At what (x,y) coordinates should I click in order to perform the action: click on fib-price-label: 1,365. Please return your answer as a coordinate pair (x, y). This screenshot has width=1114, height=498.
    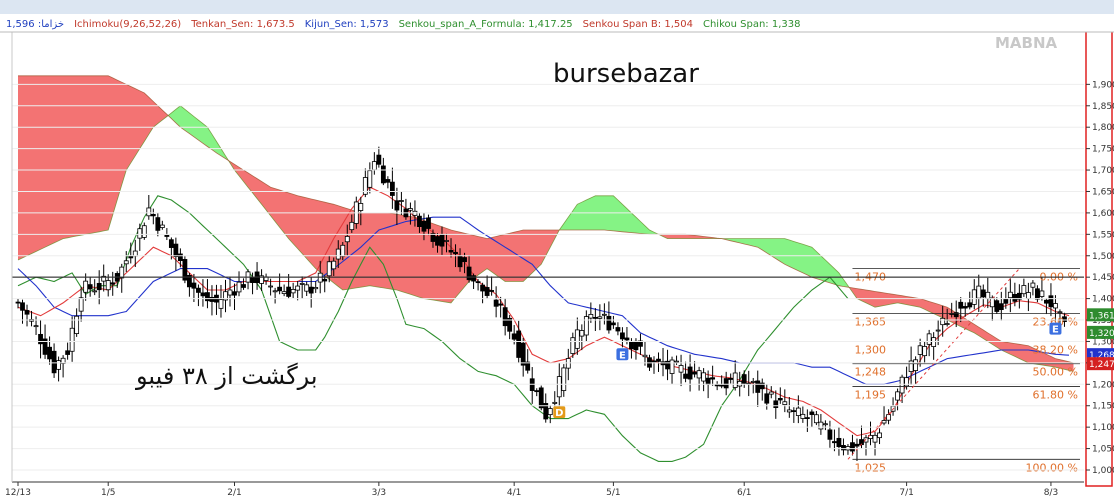
    Looking at the image, I should click on (870, 322).